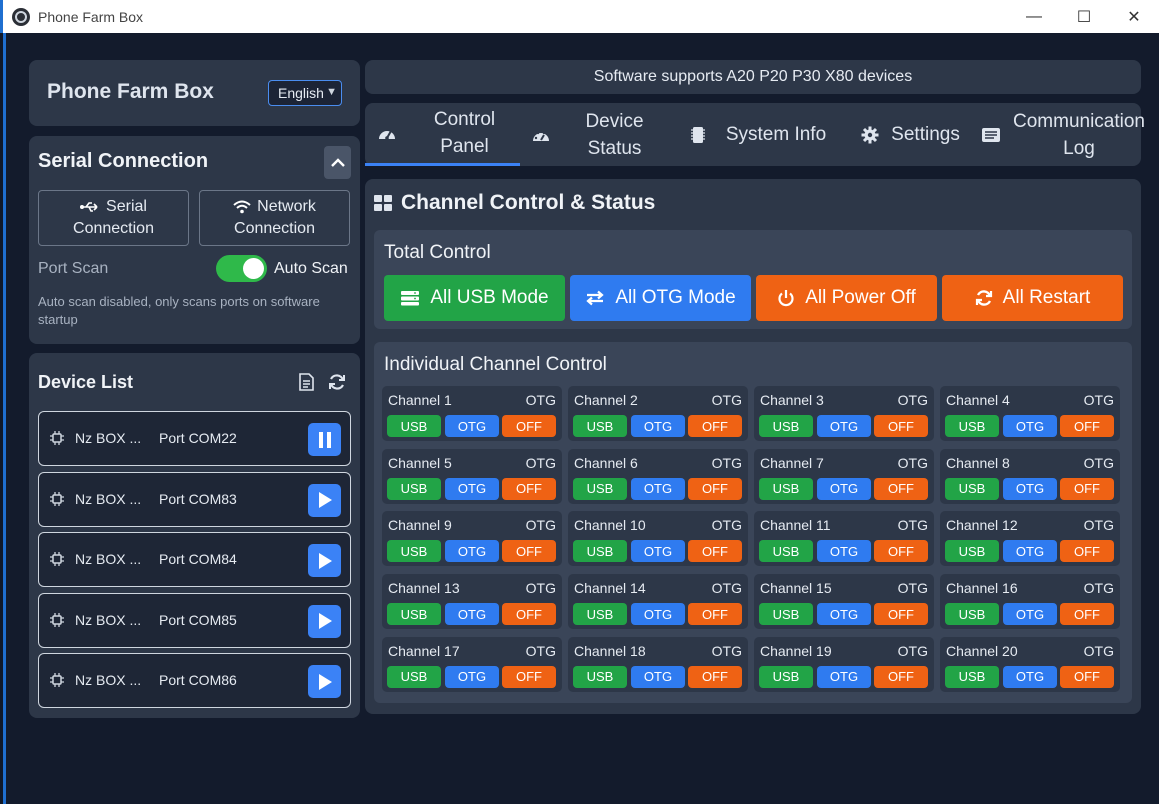 This screenshot has width=1159, height=804. I want to click on port-scan-label: Port Scan, so click(73, 268).